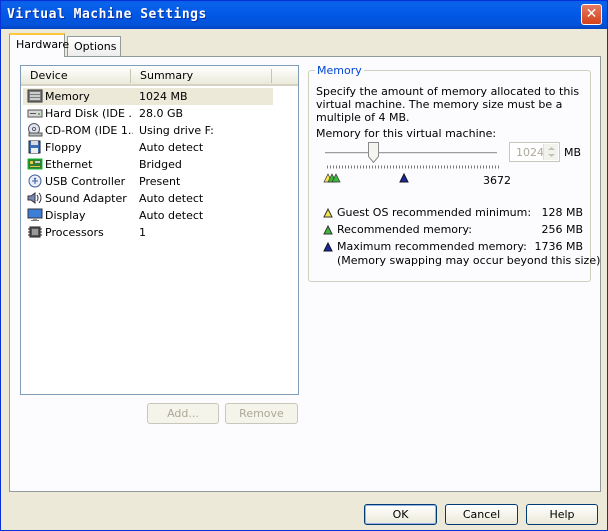 The image size is (608, 531). I want to click on legend-recommended: Recommended memory: 256 MB, so click(453, 230).